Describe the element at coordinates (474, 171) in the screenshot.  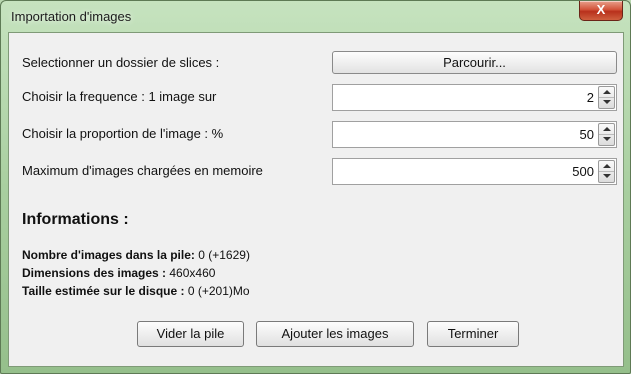
I see `max-images-spinner: 500` at that location.